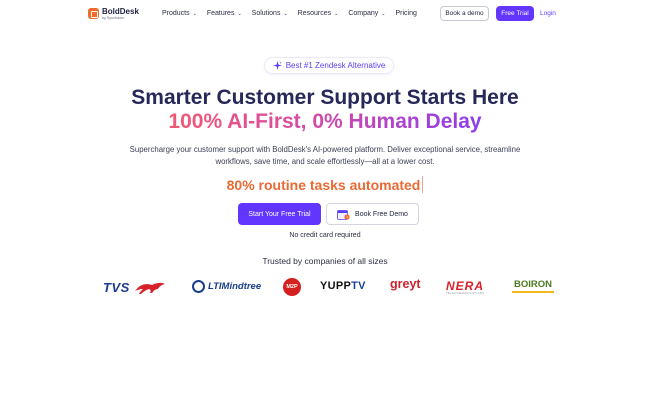  Describe the element at coordinates (176, 13) in the screenshot. I see `menu-item-label: Products` at that location.